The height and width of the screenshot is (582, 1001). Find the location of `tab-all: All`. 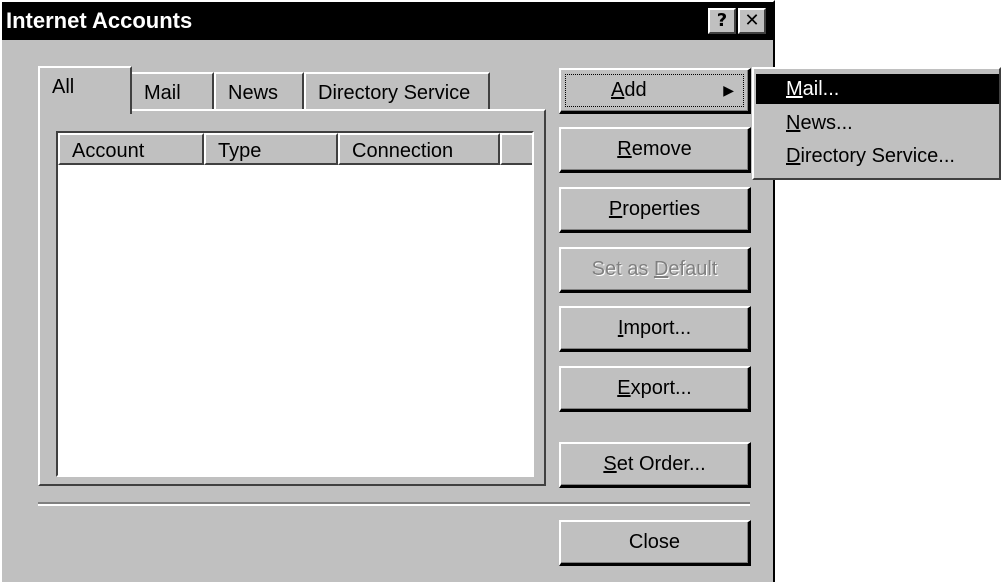

tab-all: All is located at coordinates (85, 90).